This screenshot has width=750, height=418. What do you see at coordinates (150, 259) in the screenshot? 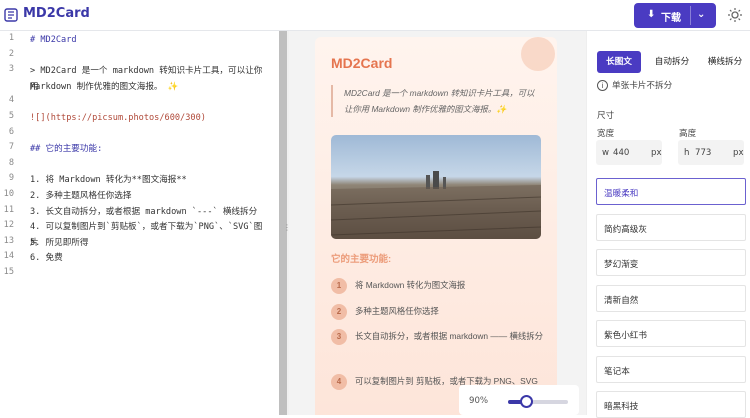
I see `editor-line: 6. 免费` at bounding box center [150, 259].